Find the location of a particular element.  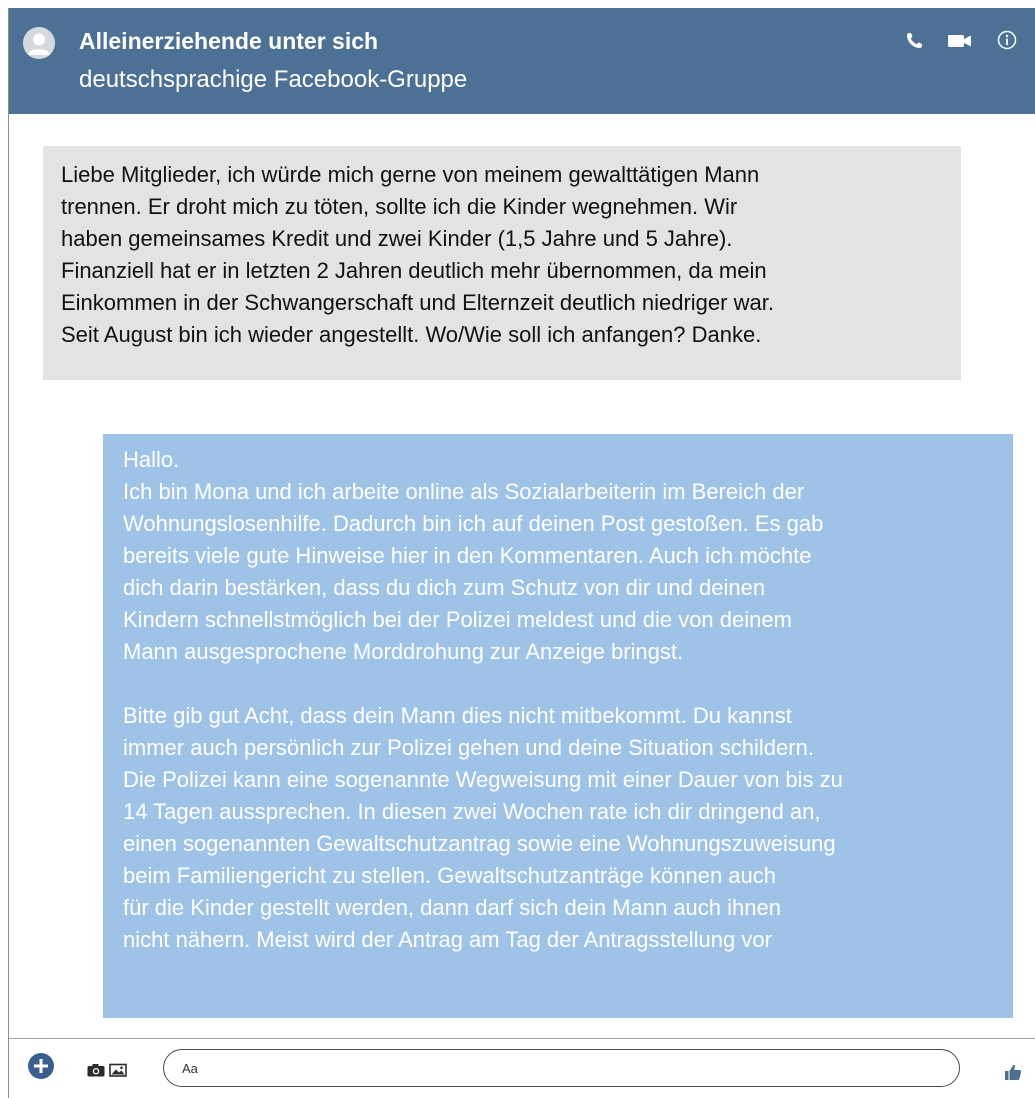

thumbs-up-icon is located at coordinates (1013, 1072).